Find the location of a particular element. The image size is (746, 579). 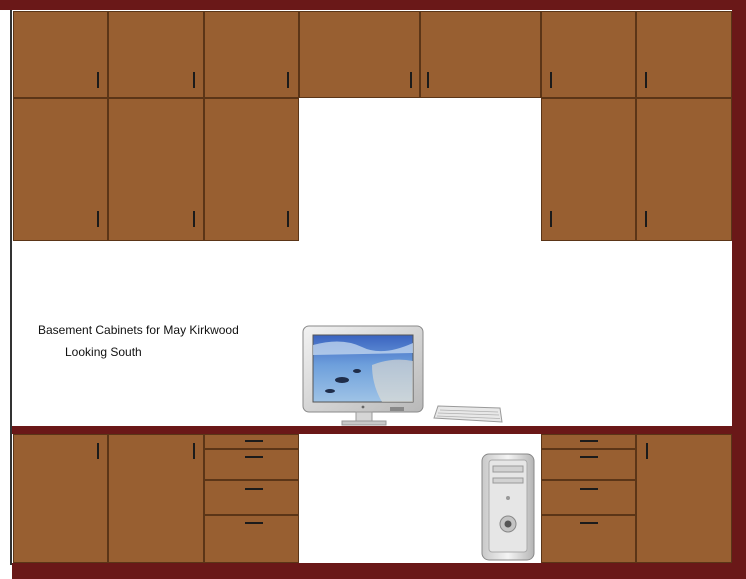

drawing-title: Basement Cabinets for May Kirkwood is located at coordinates (138, 330).